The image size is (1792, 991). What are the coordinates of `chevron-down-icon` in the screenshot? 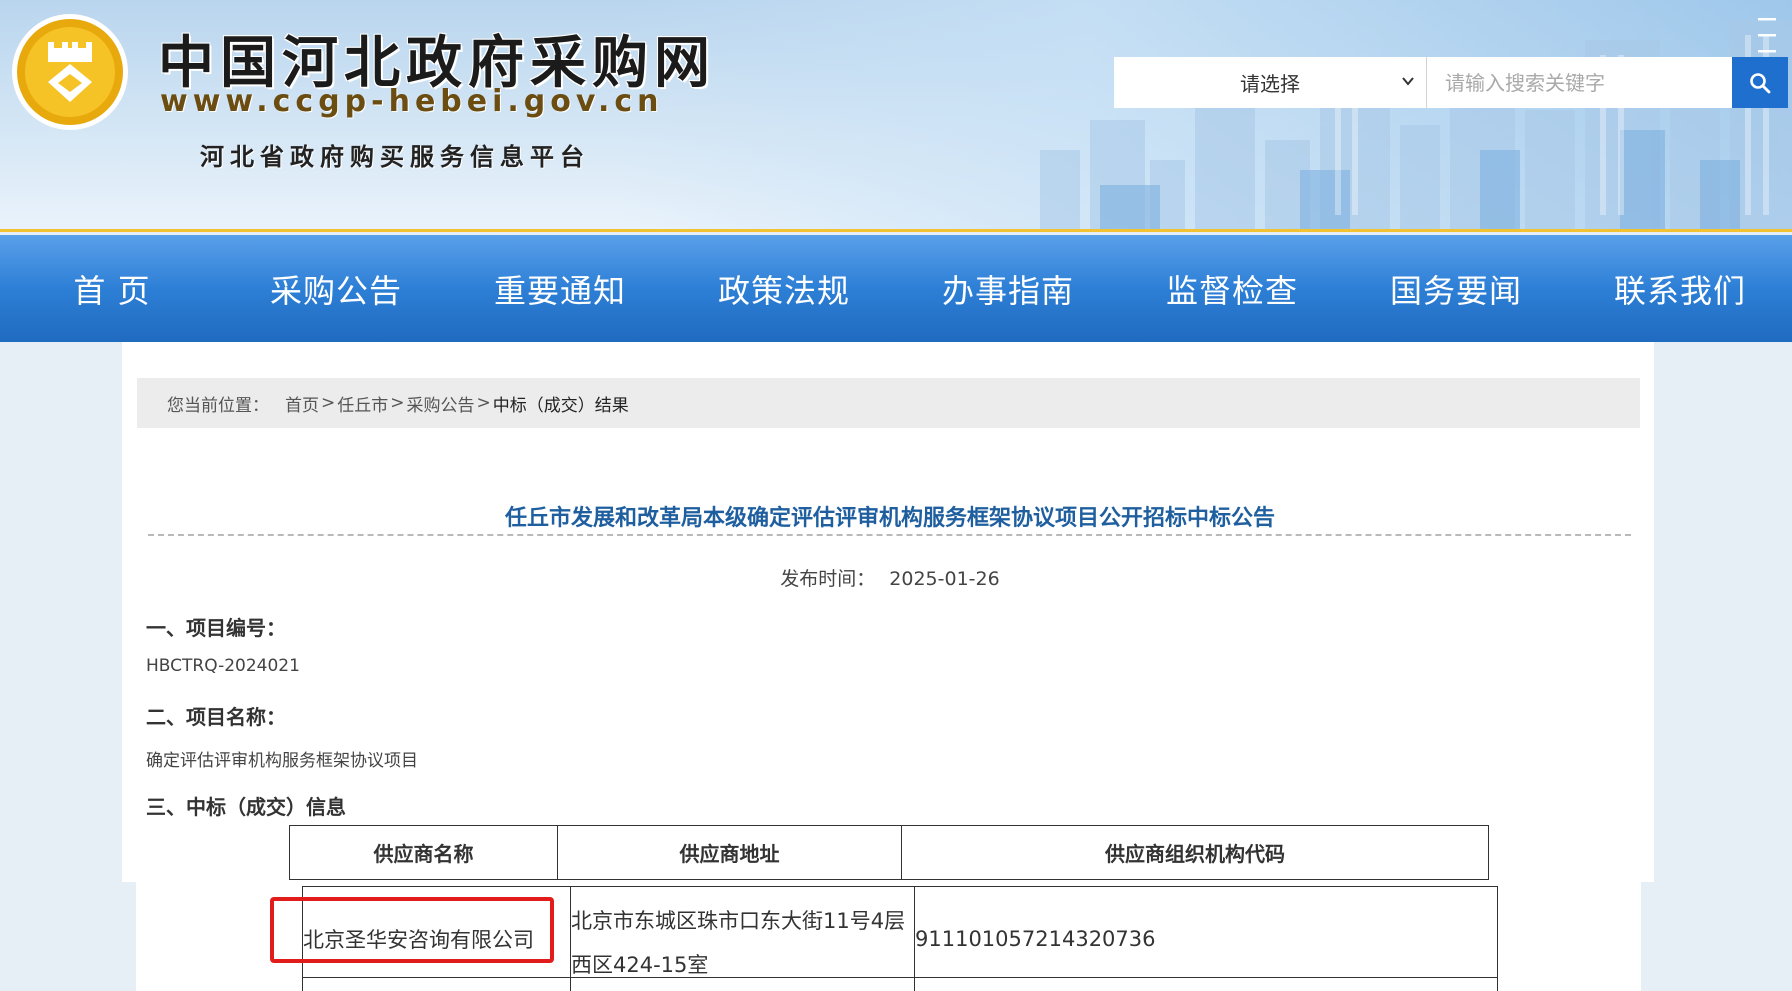 It's located at (1408, 81).